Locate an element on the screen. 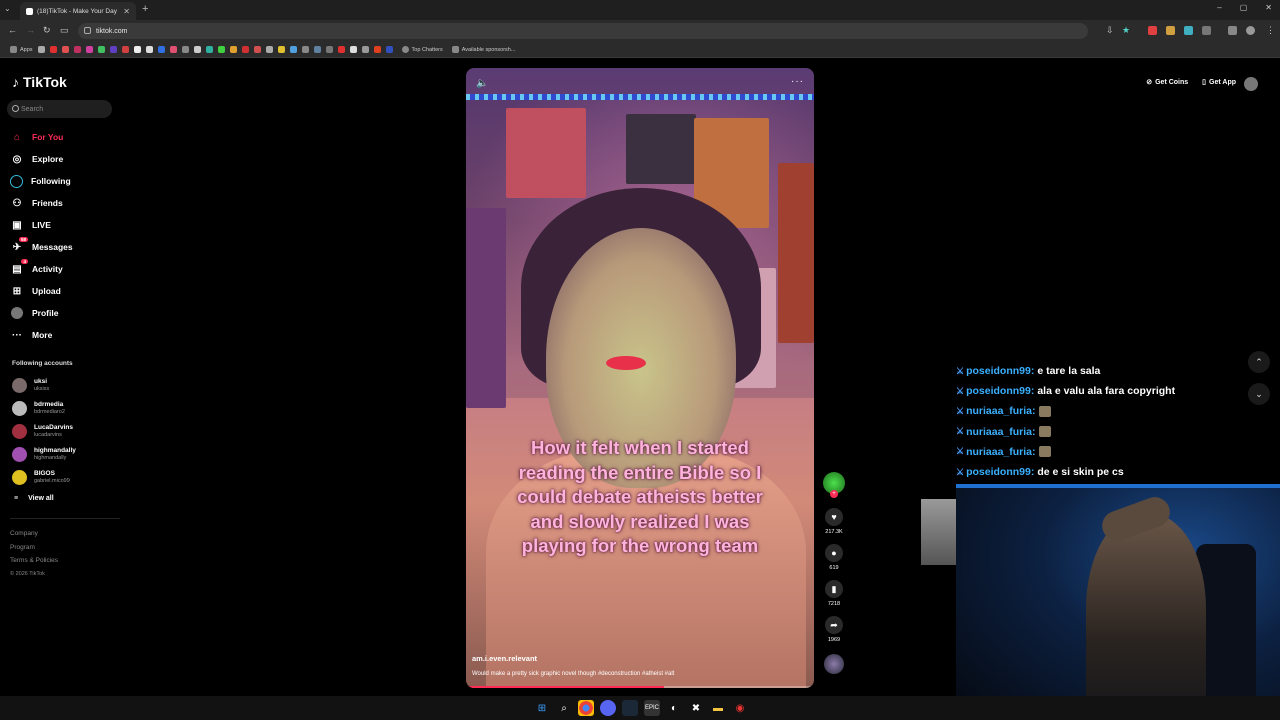 This screenshot has height=720, width=1280. account-item: highmandally highmandally is located at coordinates (44, 454).